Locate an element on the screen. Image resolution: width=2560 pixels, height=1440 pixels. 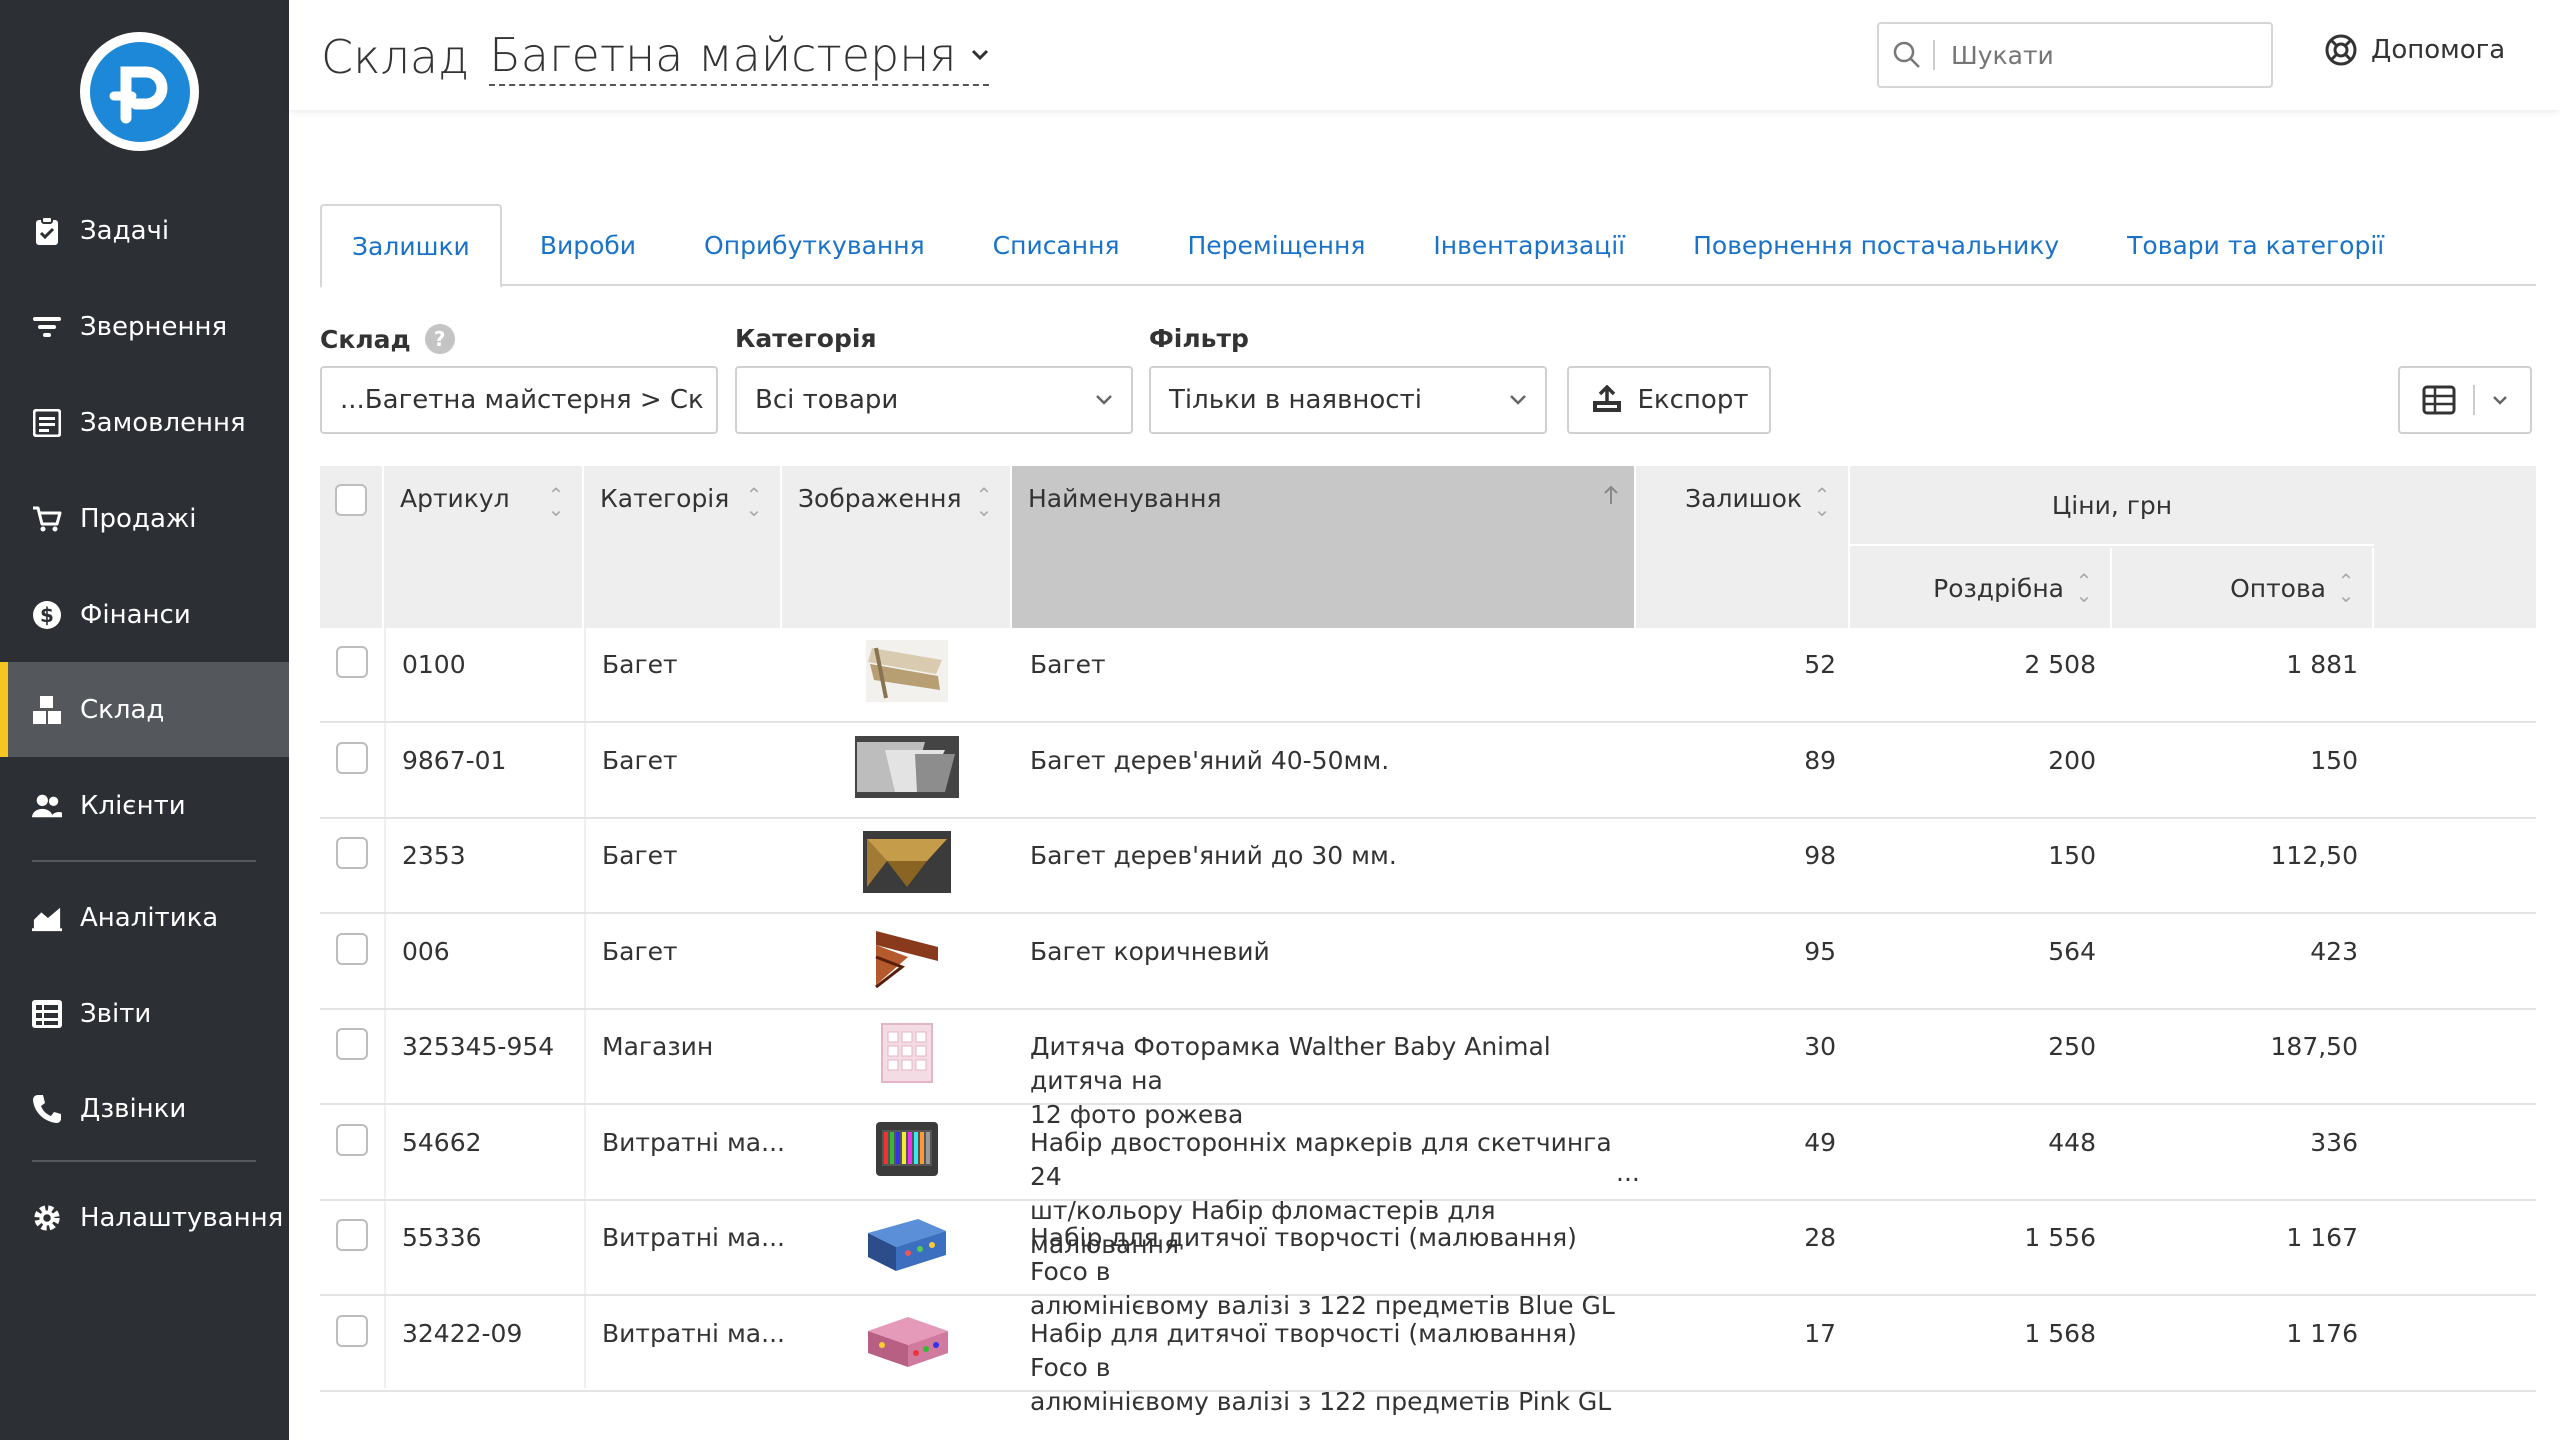
tab-stock: Залишки is located at coordinates (411, 246).